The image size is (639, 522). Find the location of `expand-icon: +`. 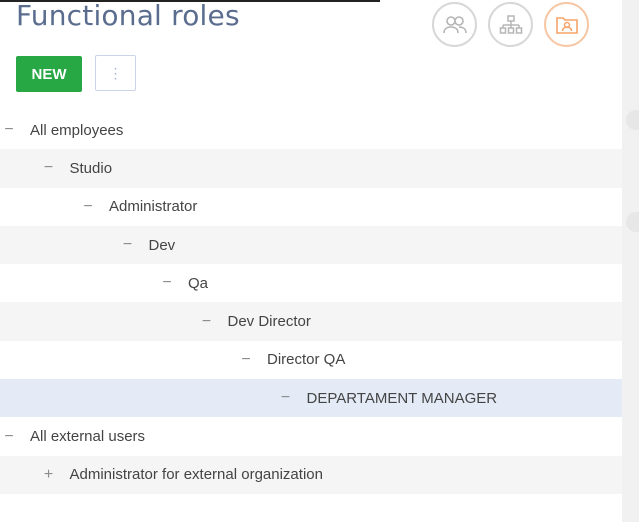

expand-icon: + is located at coordinates (49, 475).